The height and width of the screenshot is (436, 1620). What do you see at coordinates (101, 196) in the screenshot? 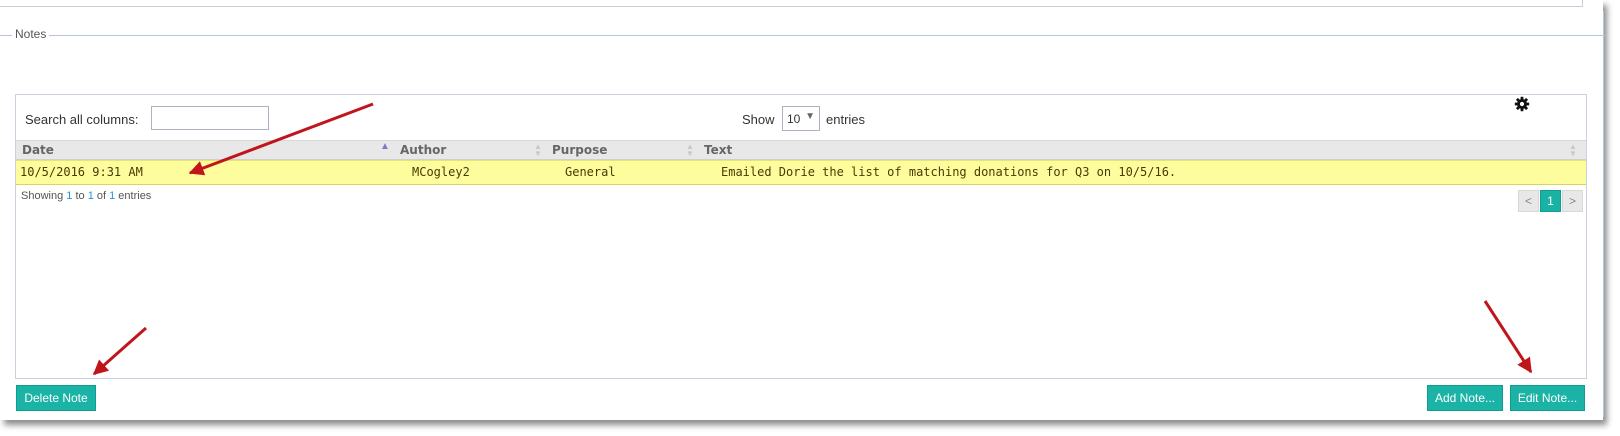
I see `info-of: of` at bounding box center [101, 196].